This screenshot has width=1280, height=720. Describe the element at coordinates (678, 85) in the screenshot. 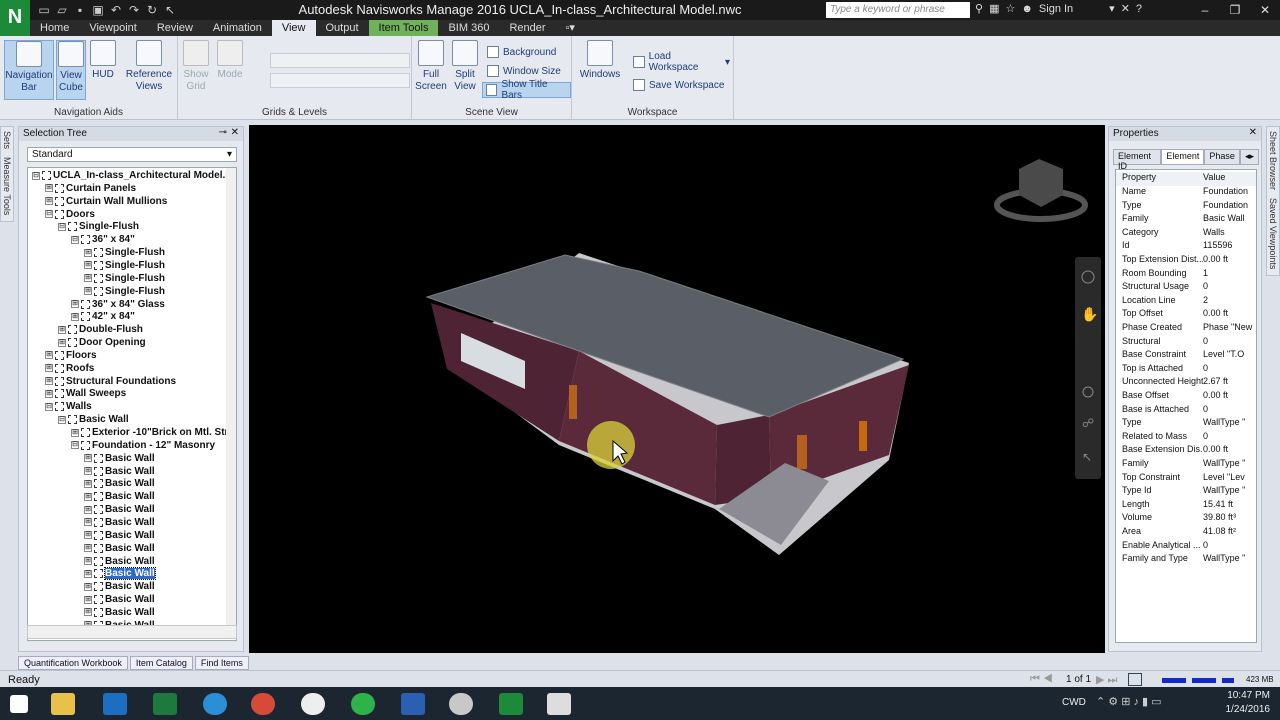

I see `save-workspace-button: Save Workspace` at that location.